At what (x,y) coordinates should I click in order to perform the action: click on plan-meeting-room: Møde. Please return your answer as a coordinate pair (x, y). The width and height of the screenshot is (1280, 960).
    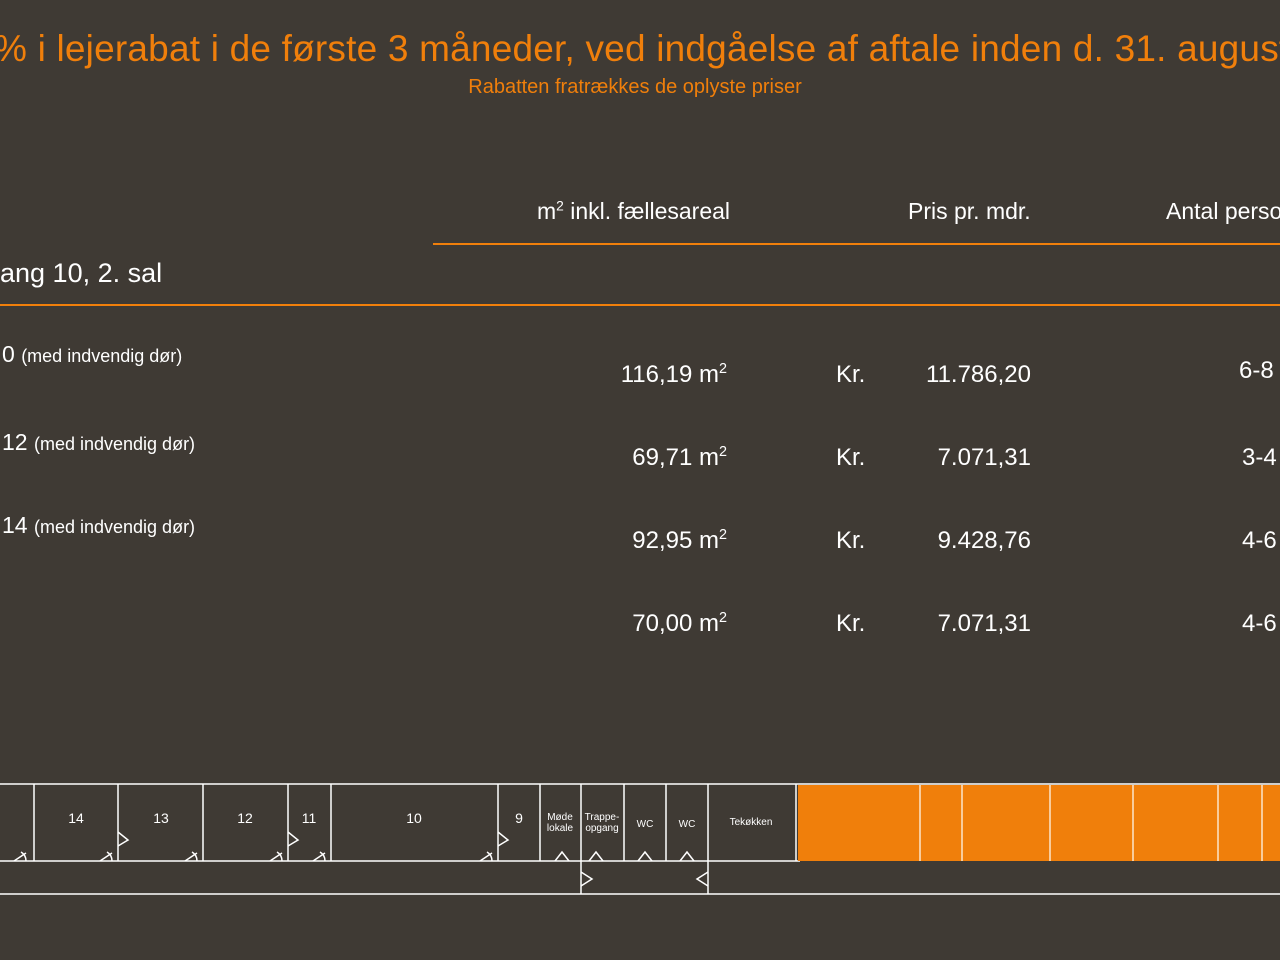
    Looking at the image, I should click on (560, 817).